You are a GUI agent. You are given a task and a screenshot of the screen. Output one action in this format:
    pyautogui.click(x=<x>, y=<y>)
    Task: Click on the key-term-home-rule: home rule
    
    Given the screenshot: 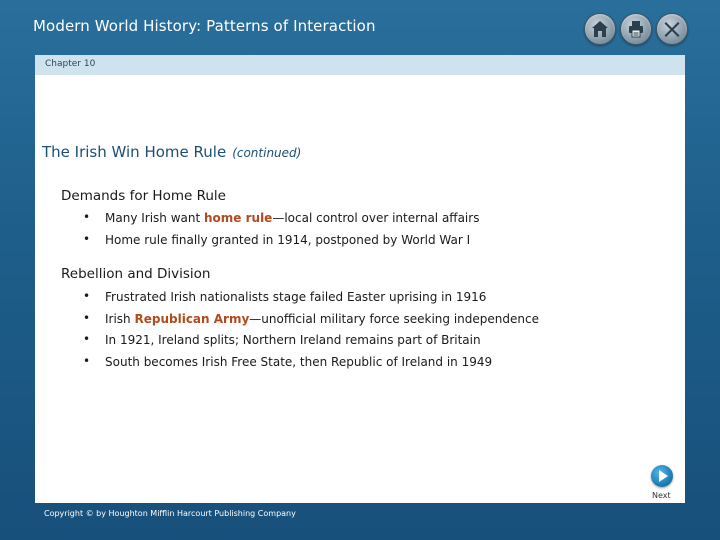 What is the action you would take?
    pyautogui.click(x=238, y=218)
    